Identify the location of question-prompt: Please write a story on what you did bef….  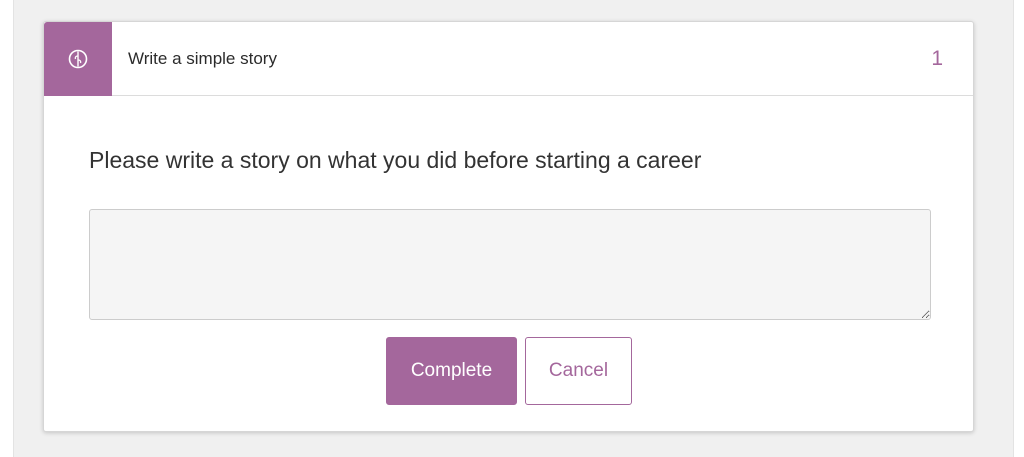
(395, 160).